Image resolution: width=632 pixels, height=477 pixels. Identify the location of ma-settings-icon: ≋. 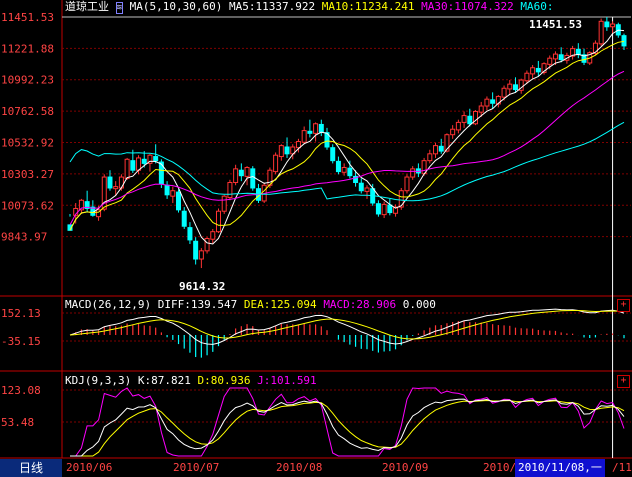
(119, 8).